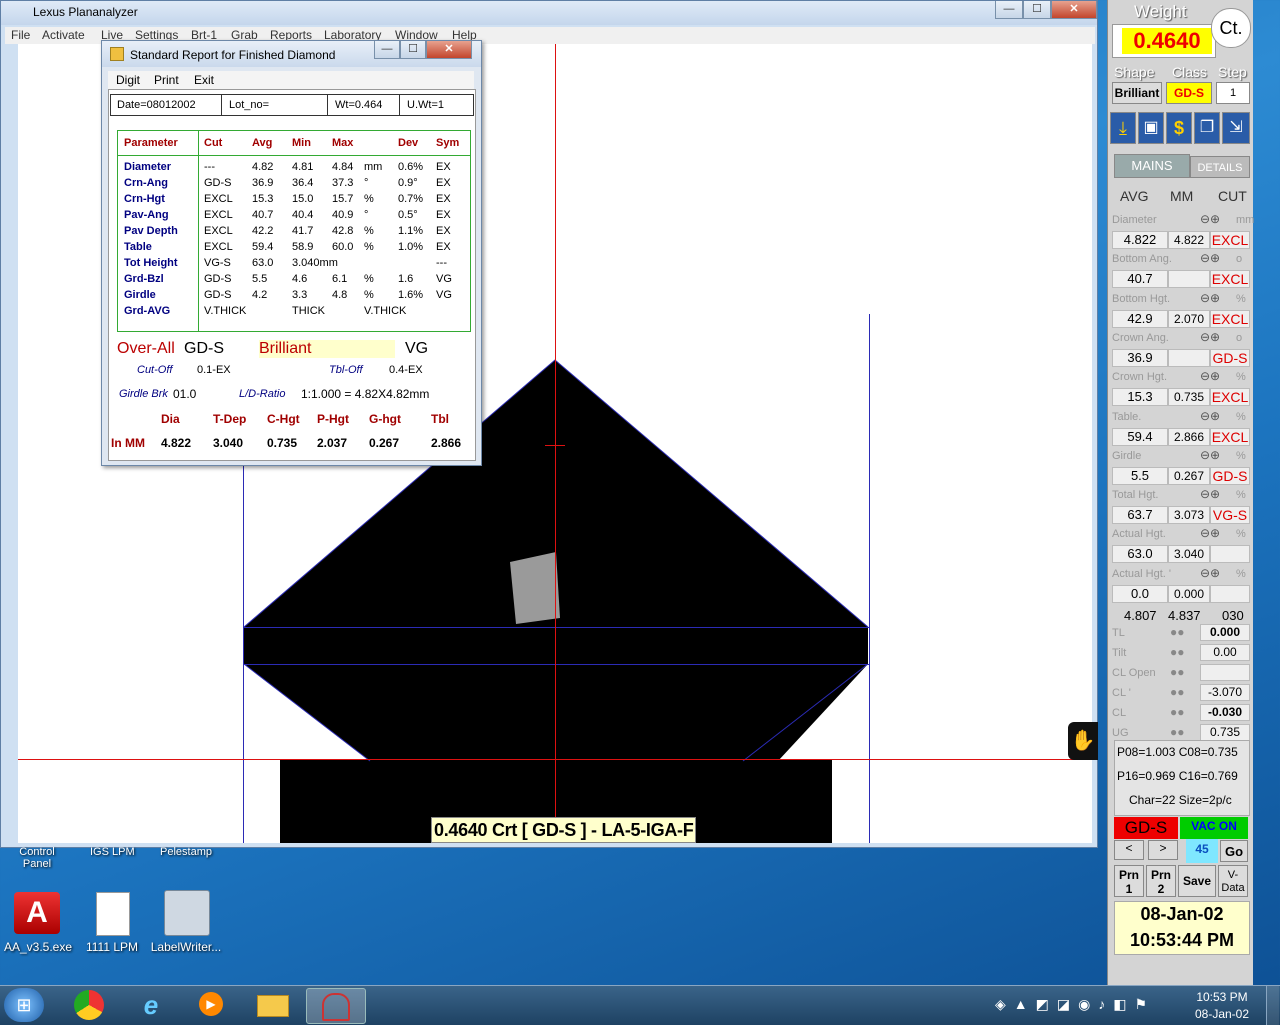 The image size is (1280, 1025). I want to click on param-mm-value: 3.040, so click(1189, 554).